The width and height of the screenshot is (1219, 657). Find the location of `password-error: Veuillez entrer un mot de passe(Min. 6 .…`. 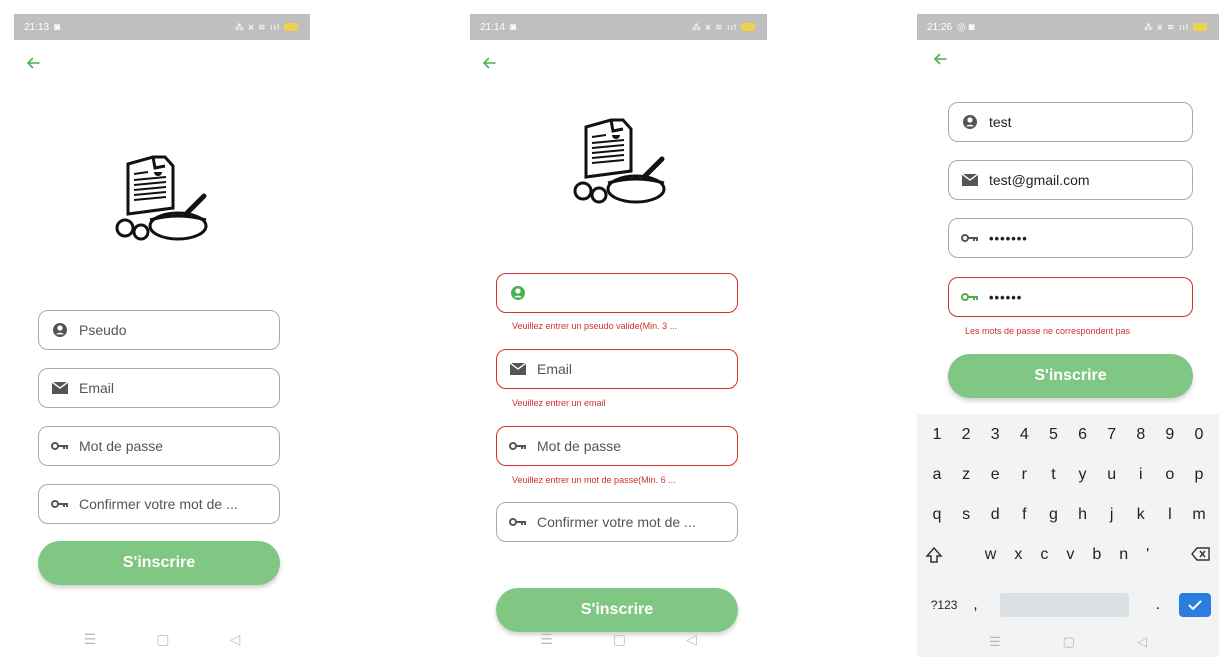

password-error: Veuillez entrer un mot de passe(Min. 6 .… is located at coordinates (594, 480).